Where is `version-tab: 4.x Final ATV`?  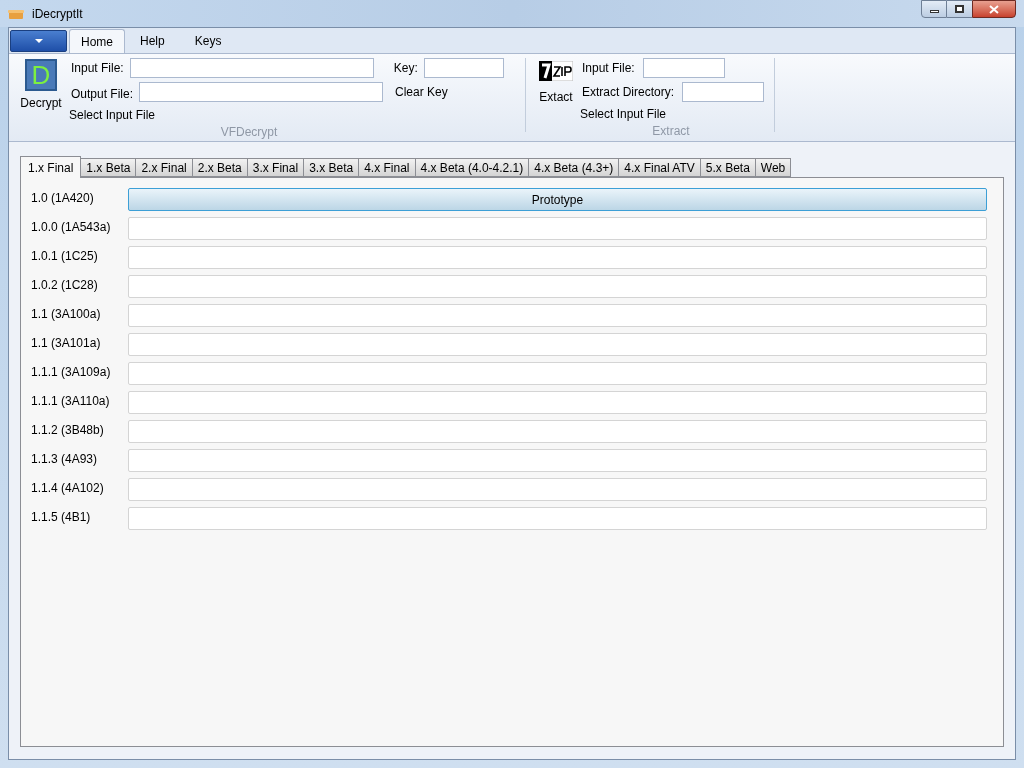
version-tab: 4.x Final ATV is located at coordinates (659, 167).